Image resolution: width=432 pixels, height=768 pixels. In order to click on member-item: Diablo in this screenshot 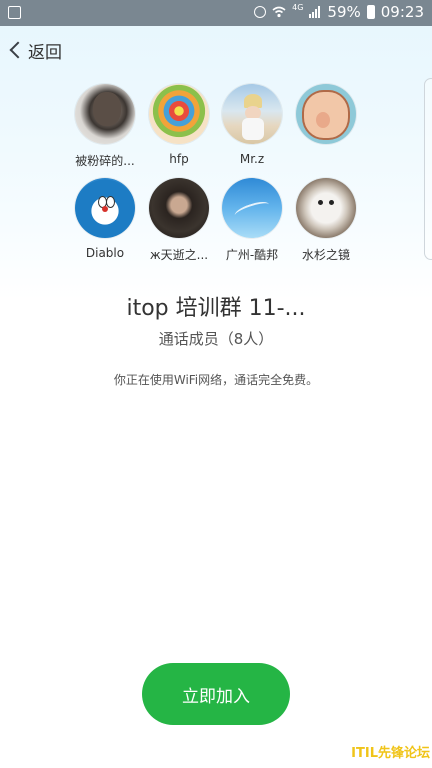, I will do `click(105, 219)`.